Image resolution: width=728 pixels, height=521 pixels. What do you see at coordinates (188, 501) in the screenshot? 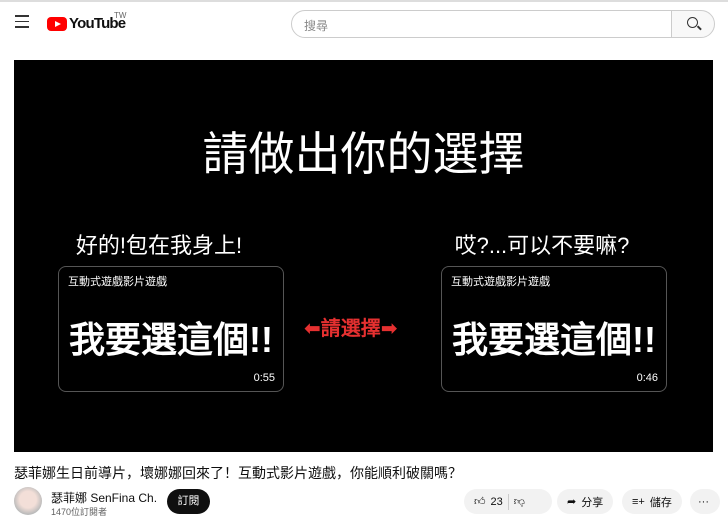
I see `subscribe-button: 訂閱` at bounding box center [188, 501].